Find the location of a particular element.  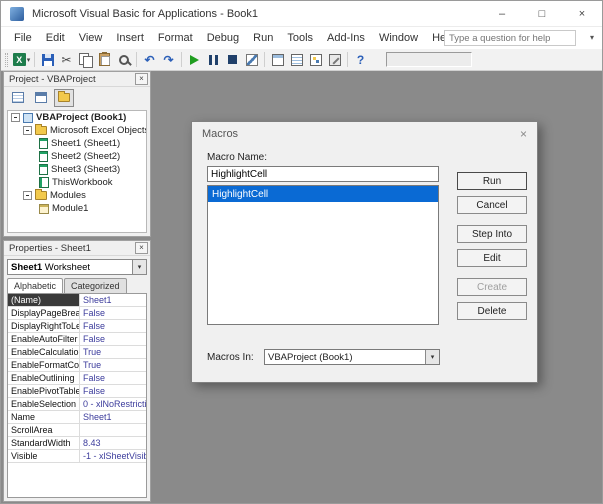

view-code-button is located at coordinates (18, 98).